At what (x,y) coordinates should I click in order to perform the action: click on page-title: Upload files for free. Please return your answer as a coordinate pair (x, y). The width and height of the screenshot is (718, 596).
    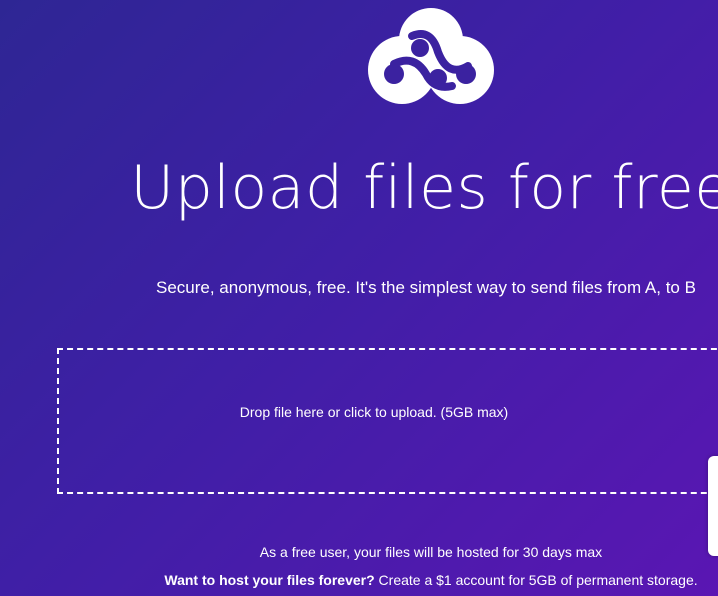
    Looking at the image, I should click on (424, 188).